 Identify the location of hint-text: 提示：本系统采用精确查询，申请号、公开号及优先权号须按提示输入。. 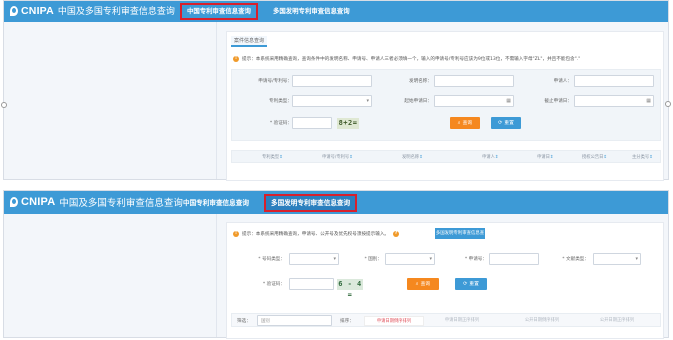
(316, 234).